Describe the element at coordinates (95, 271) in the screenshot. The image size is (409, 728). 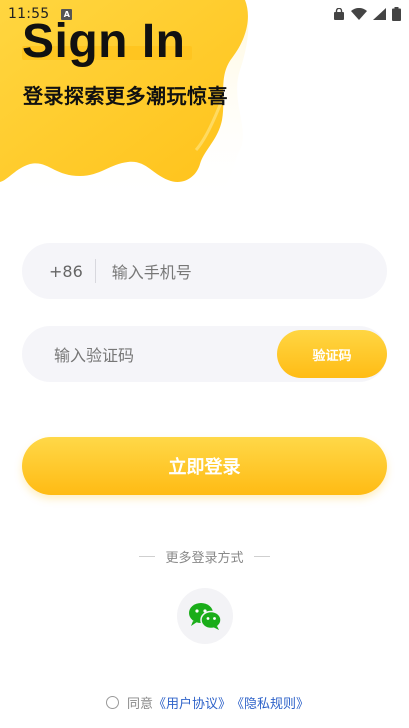
I see `phone-divider` at that location.